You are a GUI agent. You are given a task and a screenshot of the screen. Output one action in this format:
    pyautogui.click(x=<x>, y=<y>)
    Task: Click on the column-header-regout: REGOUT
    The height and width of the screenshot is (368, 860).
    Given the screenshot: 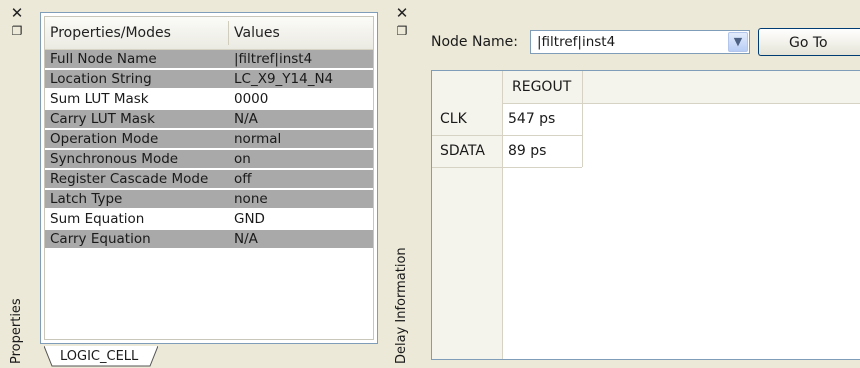 What is the action you would take?
    pyautogui.click(x=541, y=87)
    